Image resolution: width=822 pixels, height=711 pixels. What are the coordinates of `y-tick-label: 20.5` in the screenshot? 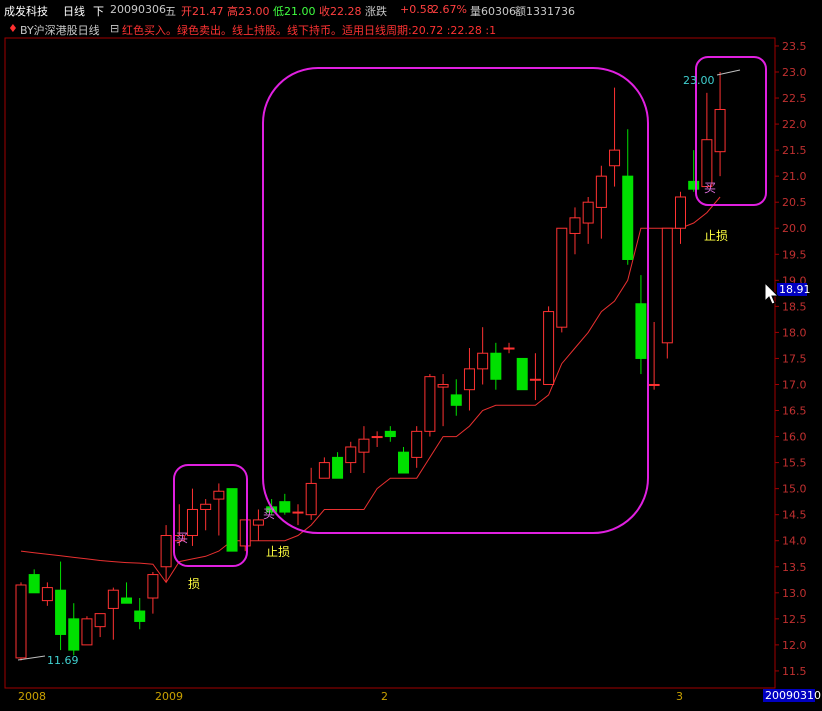 It's located at (794, 202).